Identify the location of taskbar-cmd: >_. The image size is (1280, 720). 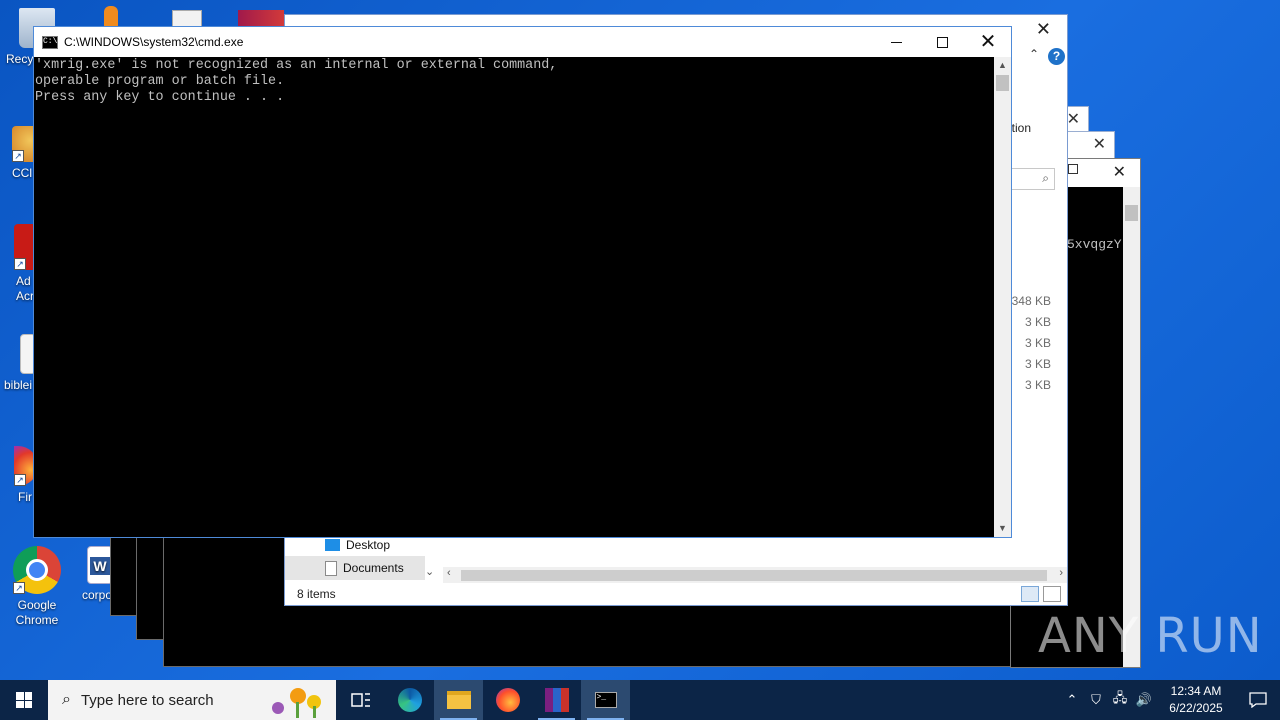
(605, 700).